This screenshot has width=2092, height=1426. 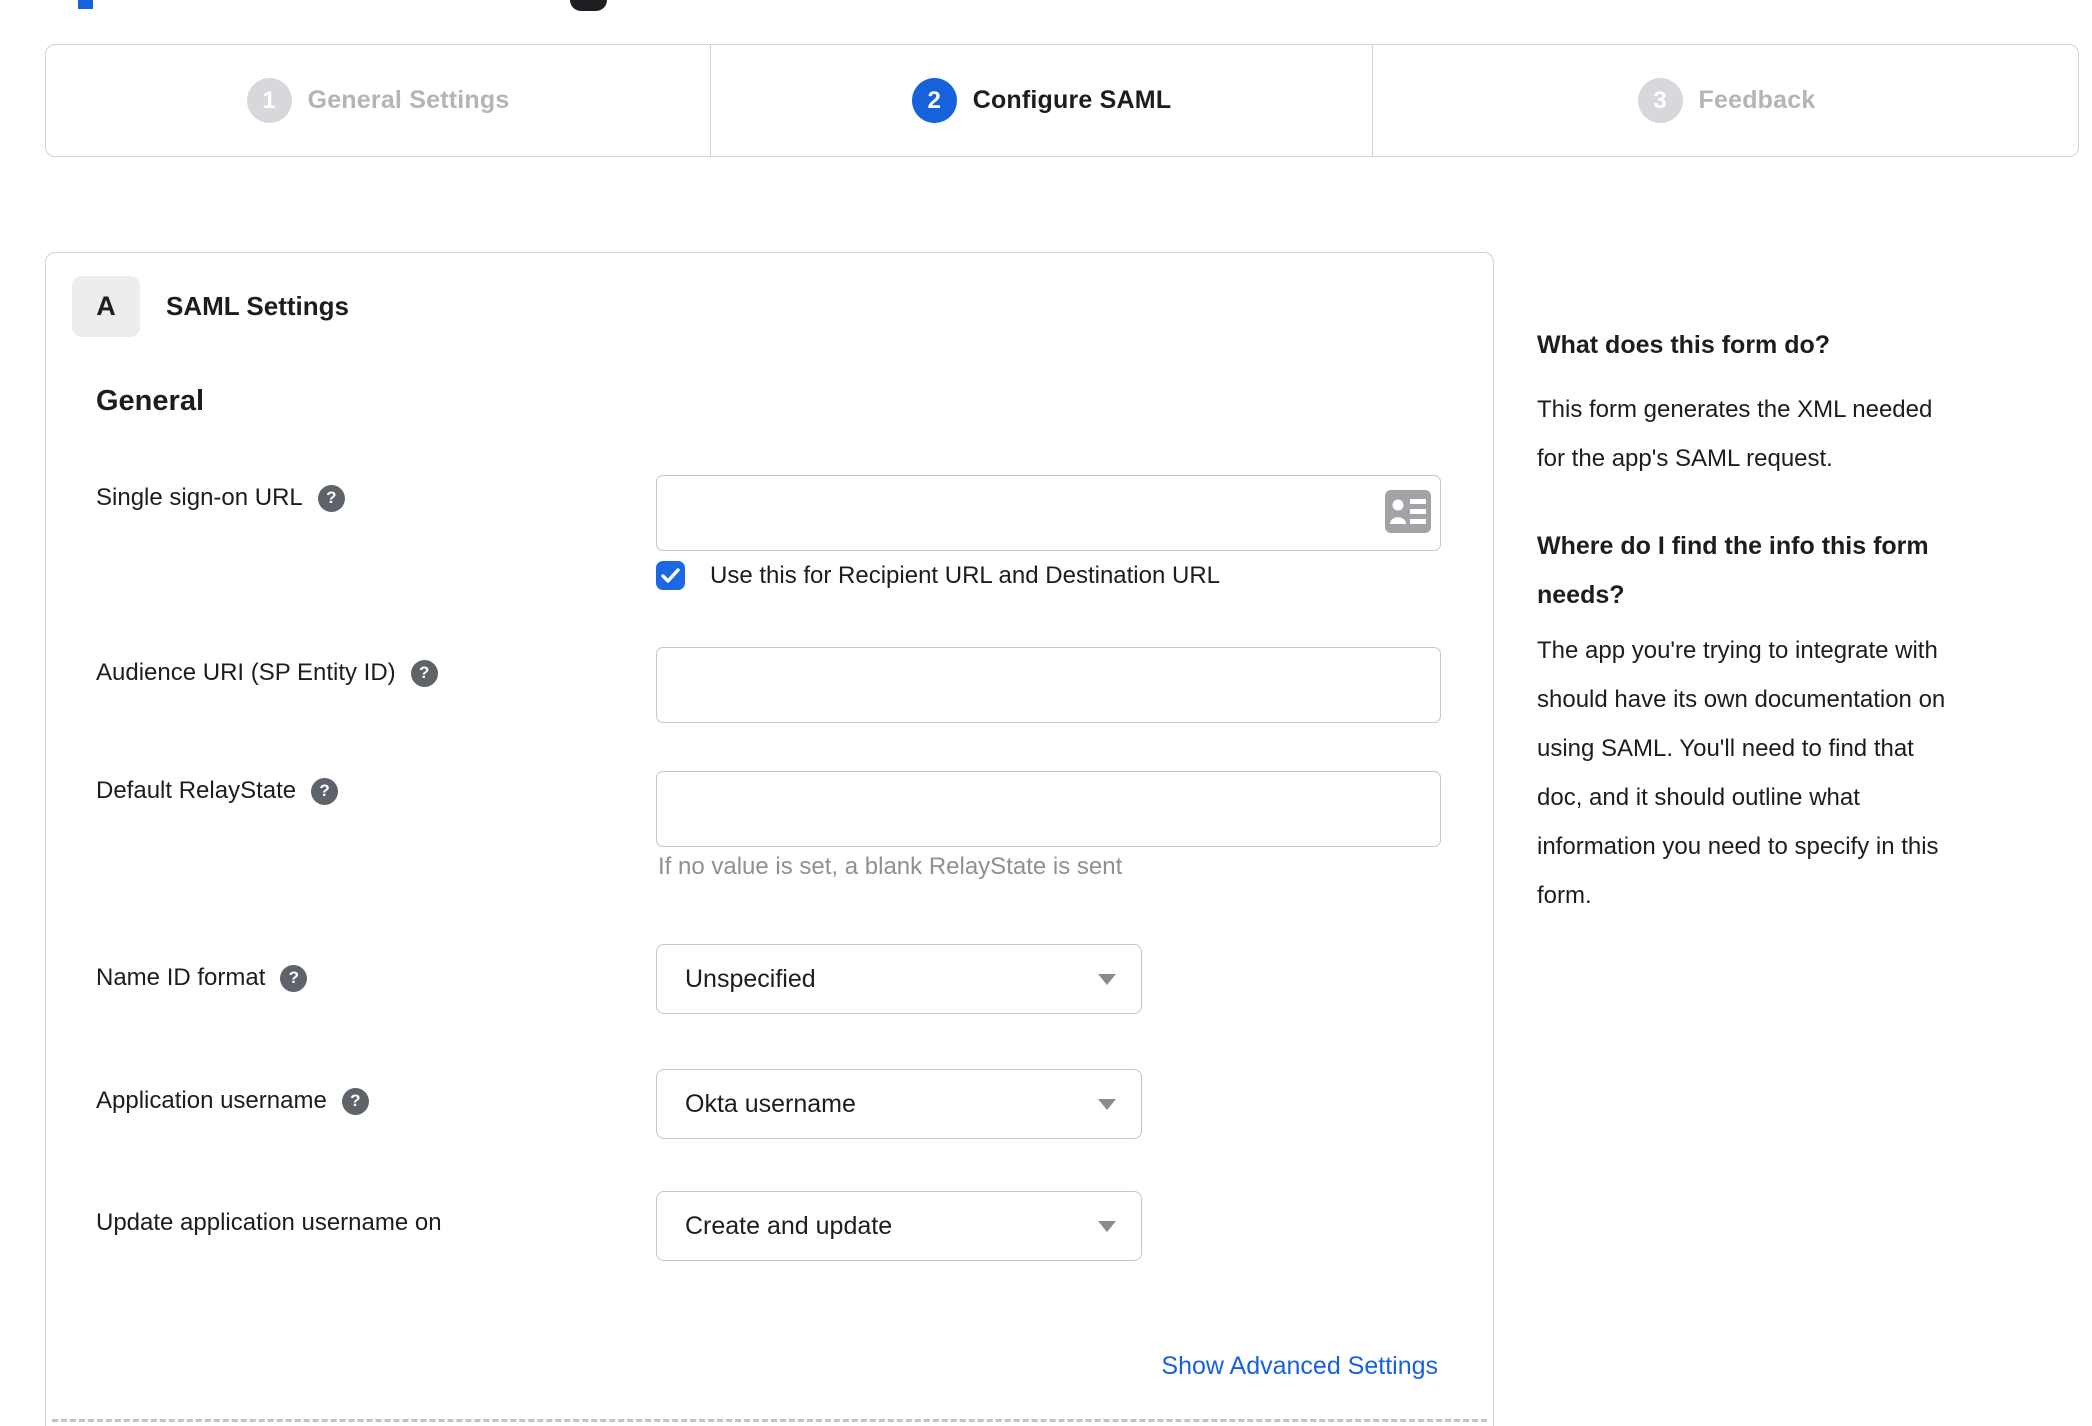 I want to click on help-question-1: What does this form do?, so click(x=1684, y=345).